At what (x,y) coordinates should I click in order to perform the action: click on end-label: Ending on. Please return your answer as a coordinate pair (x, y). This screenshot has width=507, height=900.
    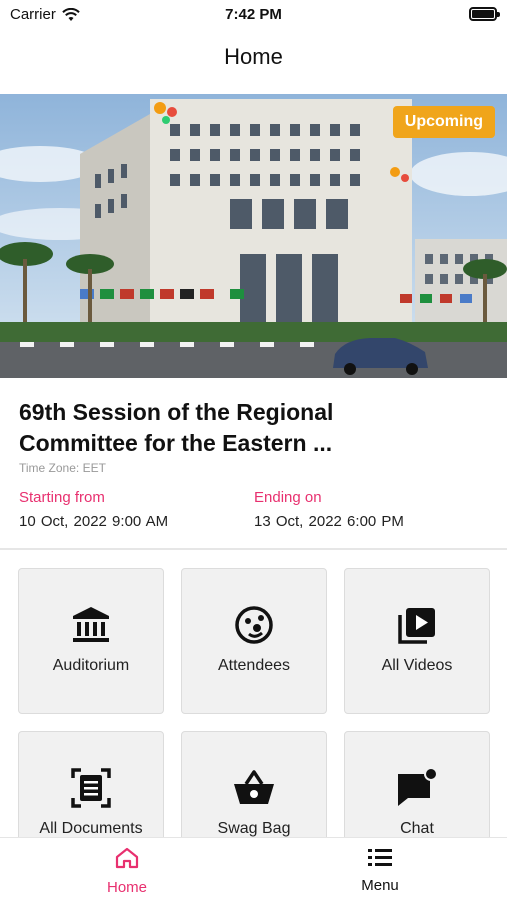
    Looking at the image, I should click on (288, 497).